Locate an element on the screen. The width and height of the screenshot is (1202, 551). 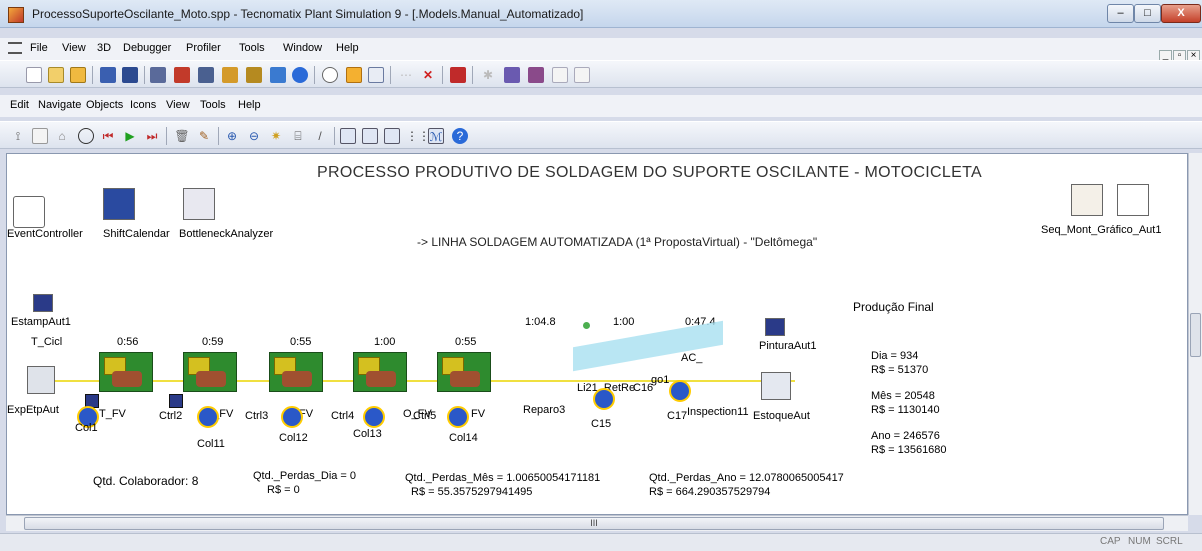
menu-navigate: Navigate is located at coordinates (59, 105).